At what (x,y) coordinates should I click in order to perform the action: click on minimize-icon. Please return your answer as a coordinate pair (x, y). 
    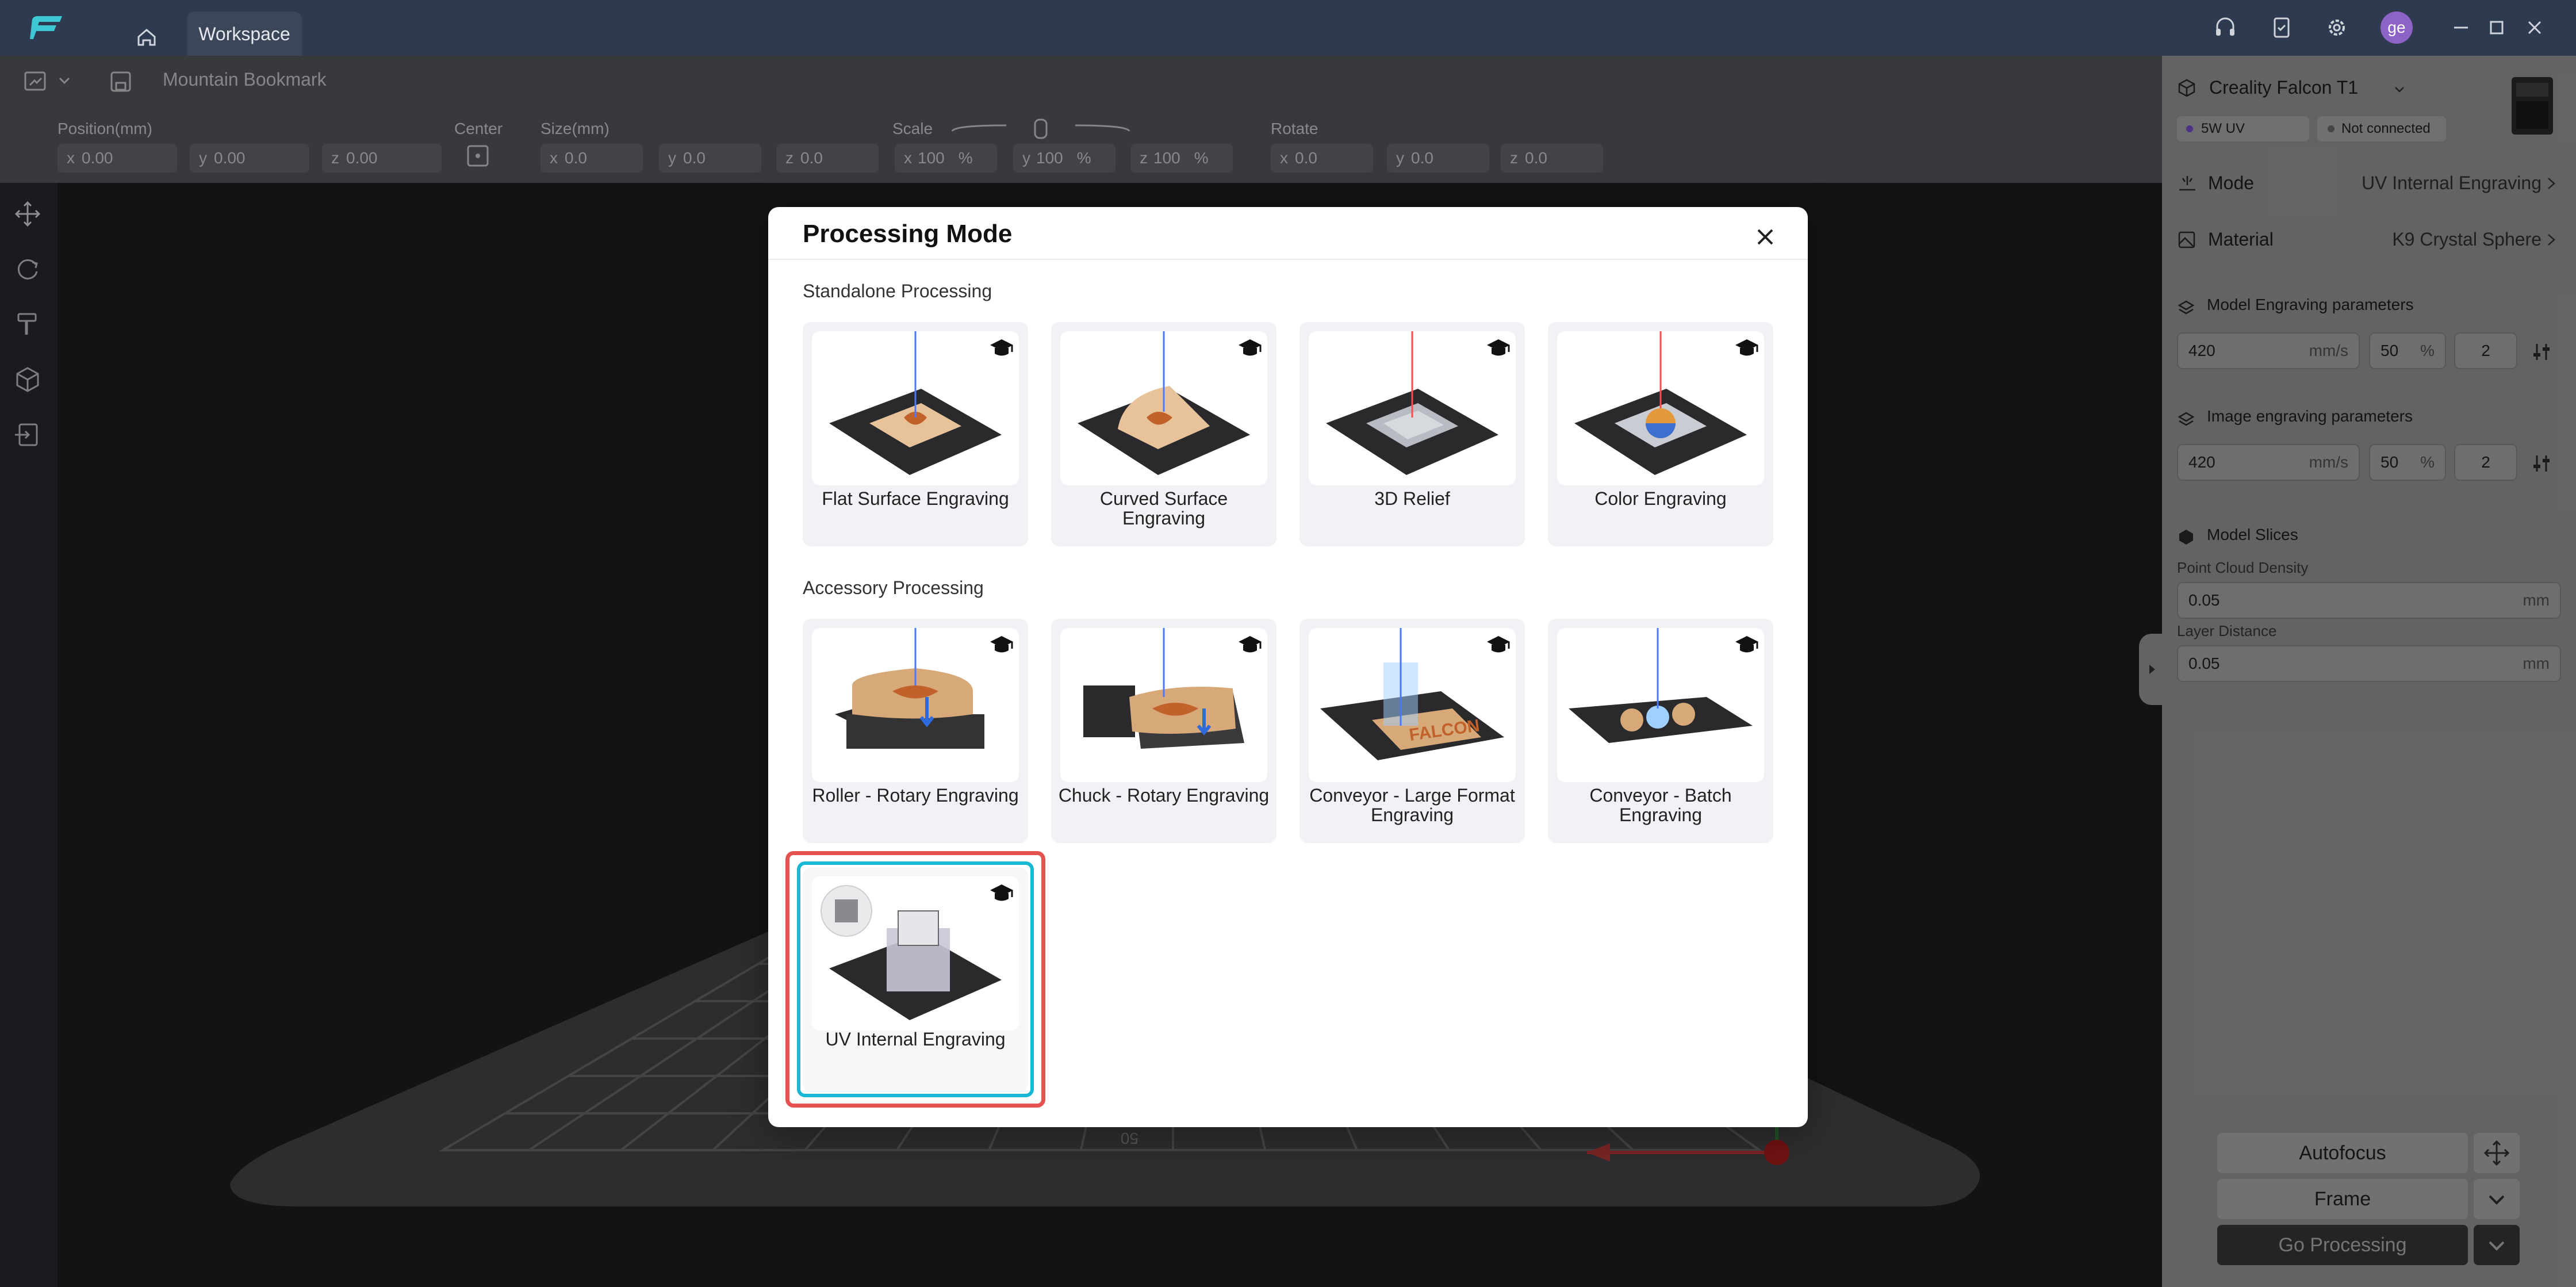
    Looking at the image, I should click on (2461, 27).